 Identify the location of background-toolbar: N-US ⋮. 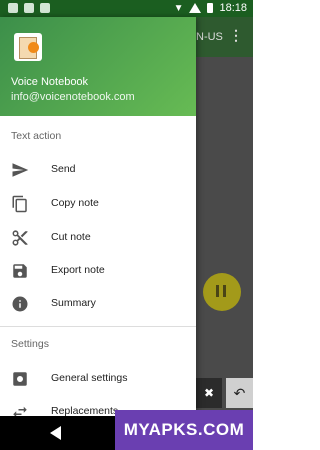
(224, 37).